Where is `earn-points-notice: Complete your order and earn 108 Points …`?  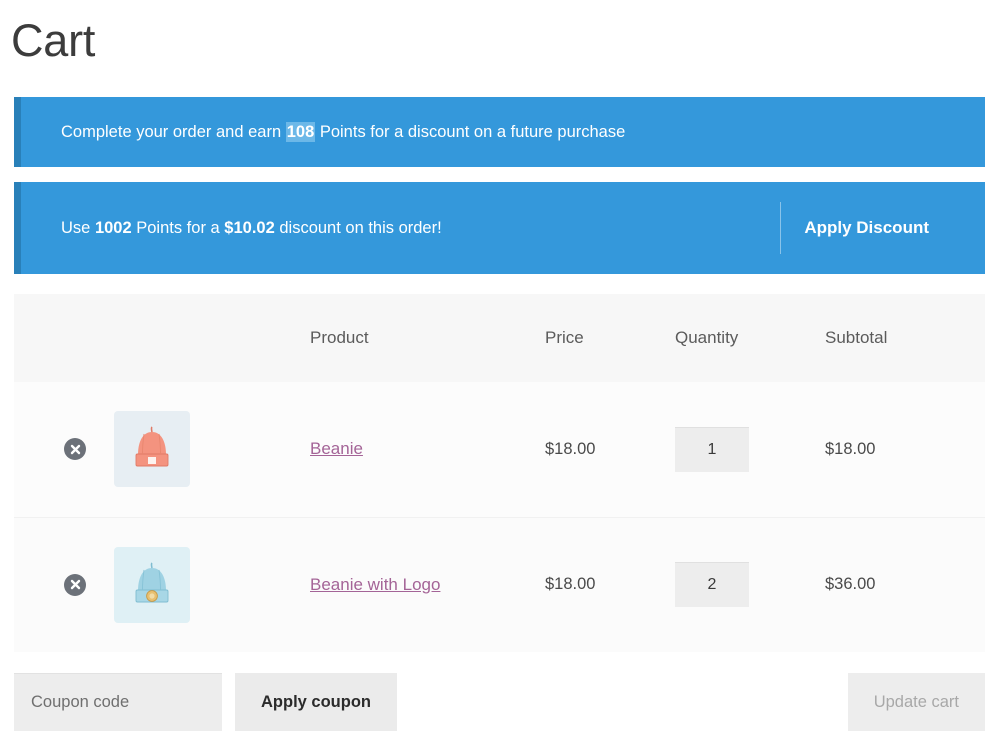
earn-points-notice: Complete your order and earn 108 Points … is located at coordinates (499, 132).